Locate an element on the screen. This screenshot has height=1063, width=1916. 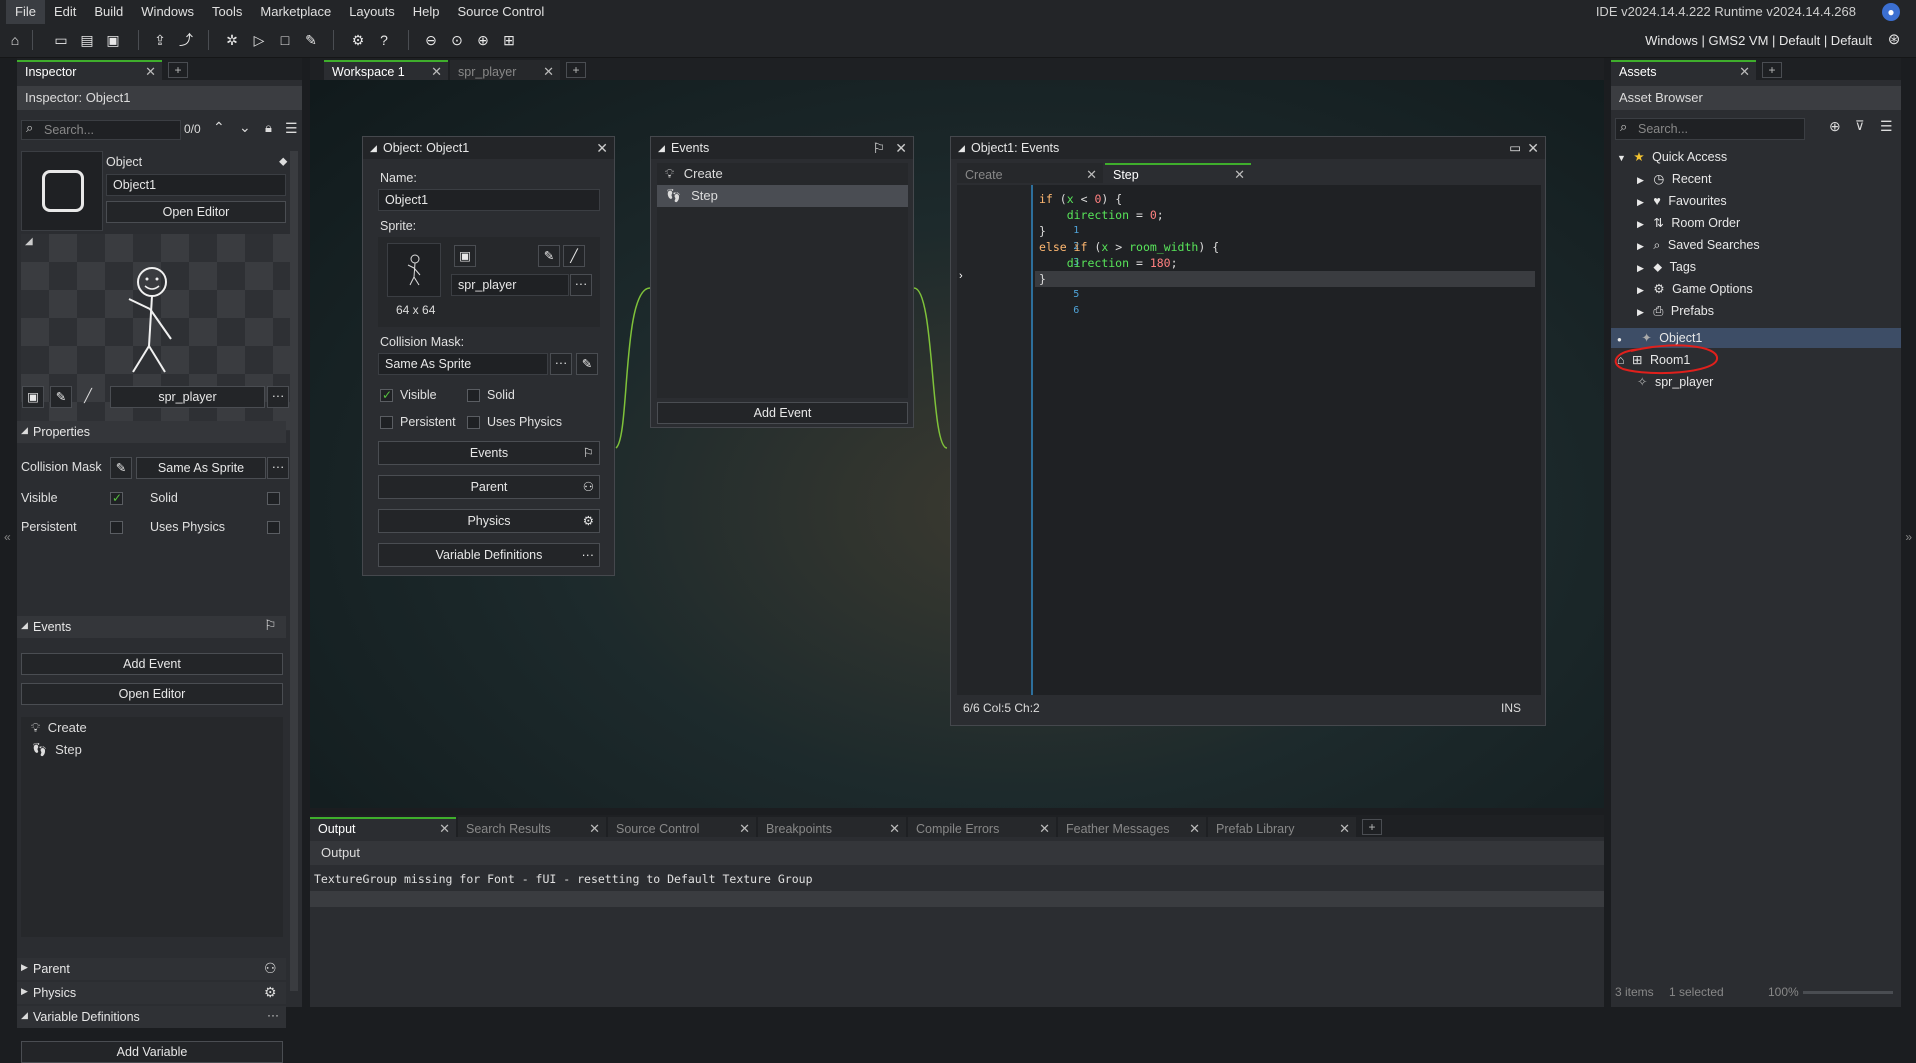
chevron-down-icon: ⌄ is located at coordinates (245, 127).